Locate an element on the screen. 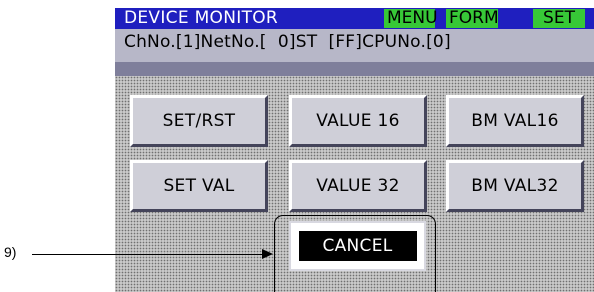  value32-button: VALUE 32 is located at coordinates (358, 186).